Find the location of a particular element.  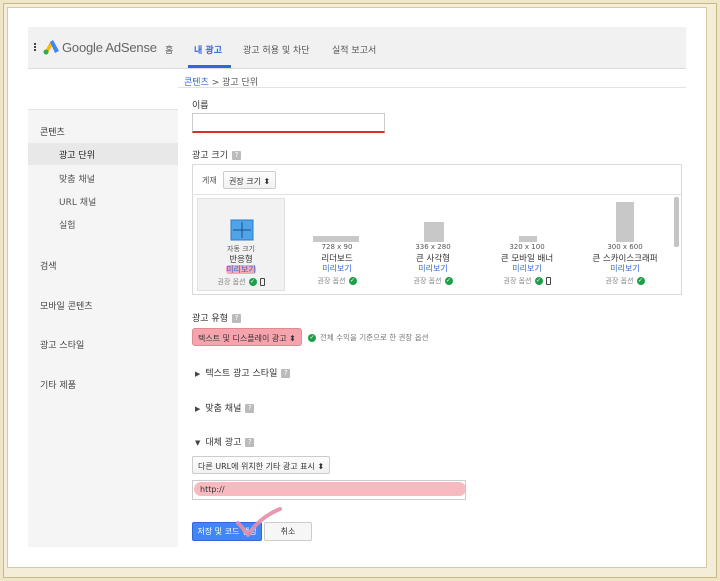

app-menu-icon is located at coordinates (35, 48).